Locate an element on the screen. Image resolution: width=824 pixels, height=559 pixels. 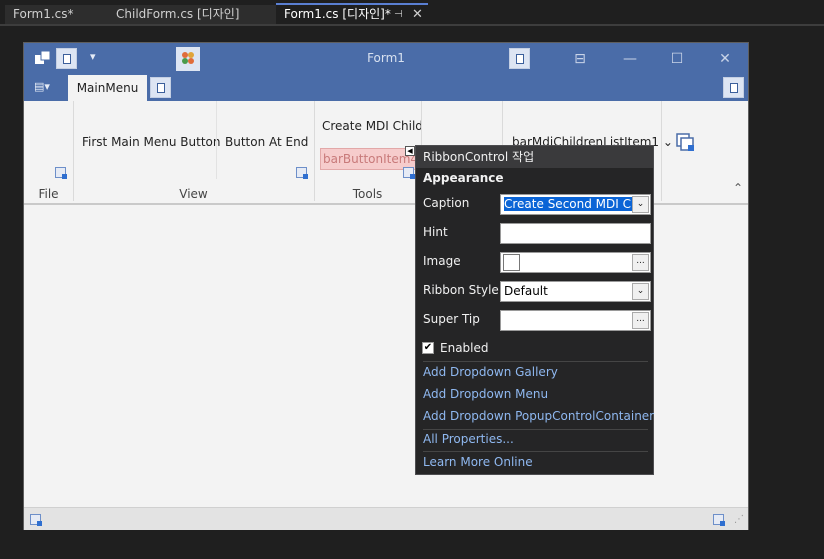
create-mdi-child-button: Create MDI Child is located at coordinates (372, 126).